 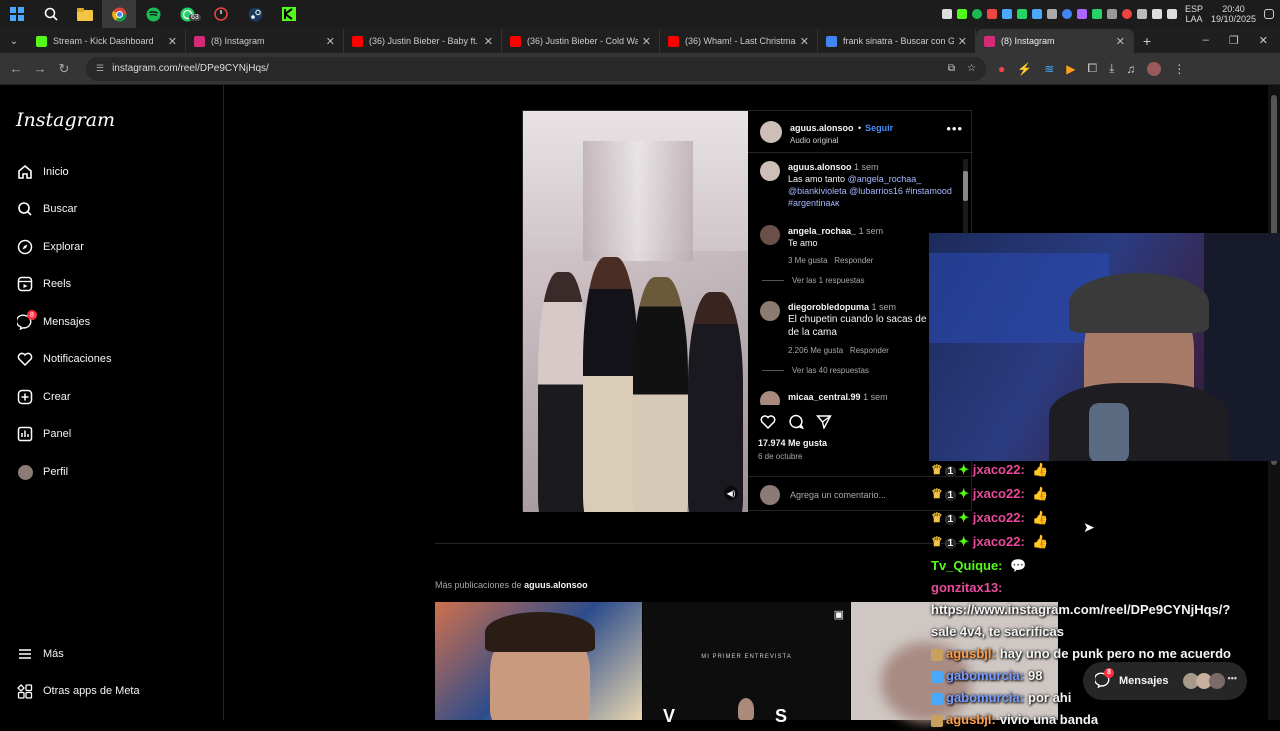 I want to click on messages-floating-button: 8 Mensajes •••, so click(x=1165, y=681).